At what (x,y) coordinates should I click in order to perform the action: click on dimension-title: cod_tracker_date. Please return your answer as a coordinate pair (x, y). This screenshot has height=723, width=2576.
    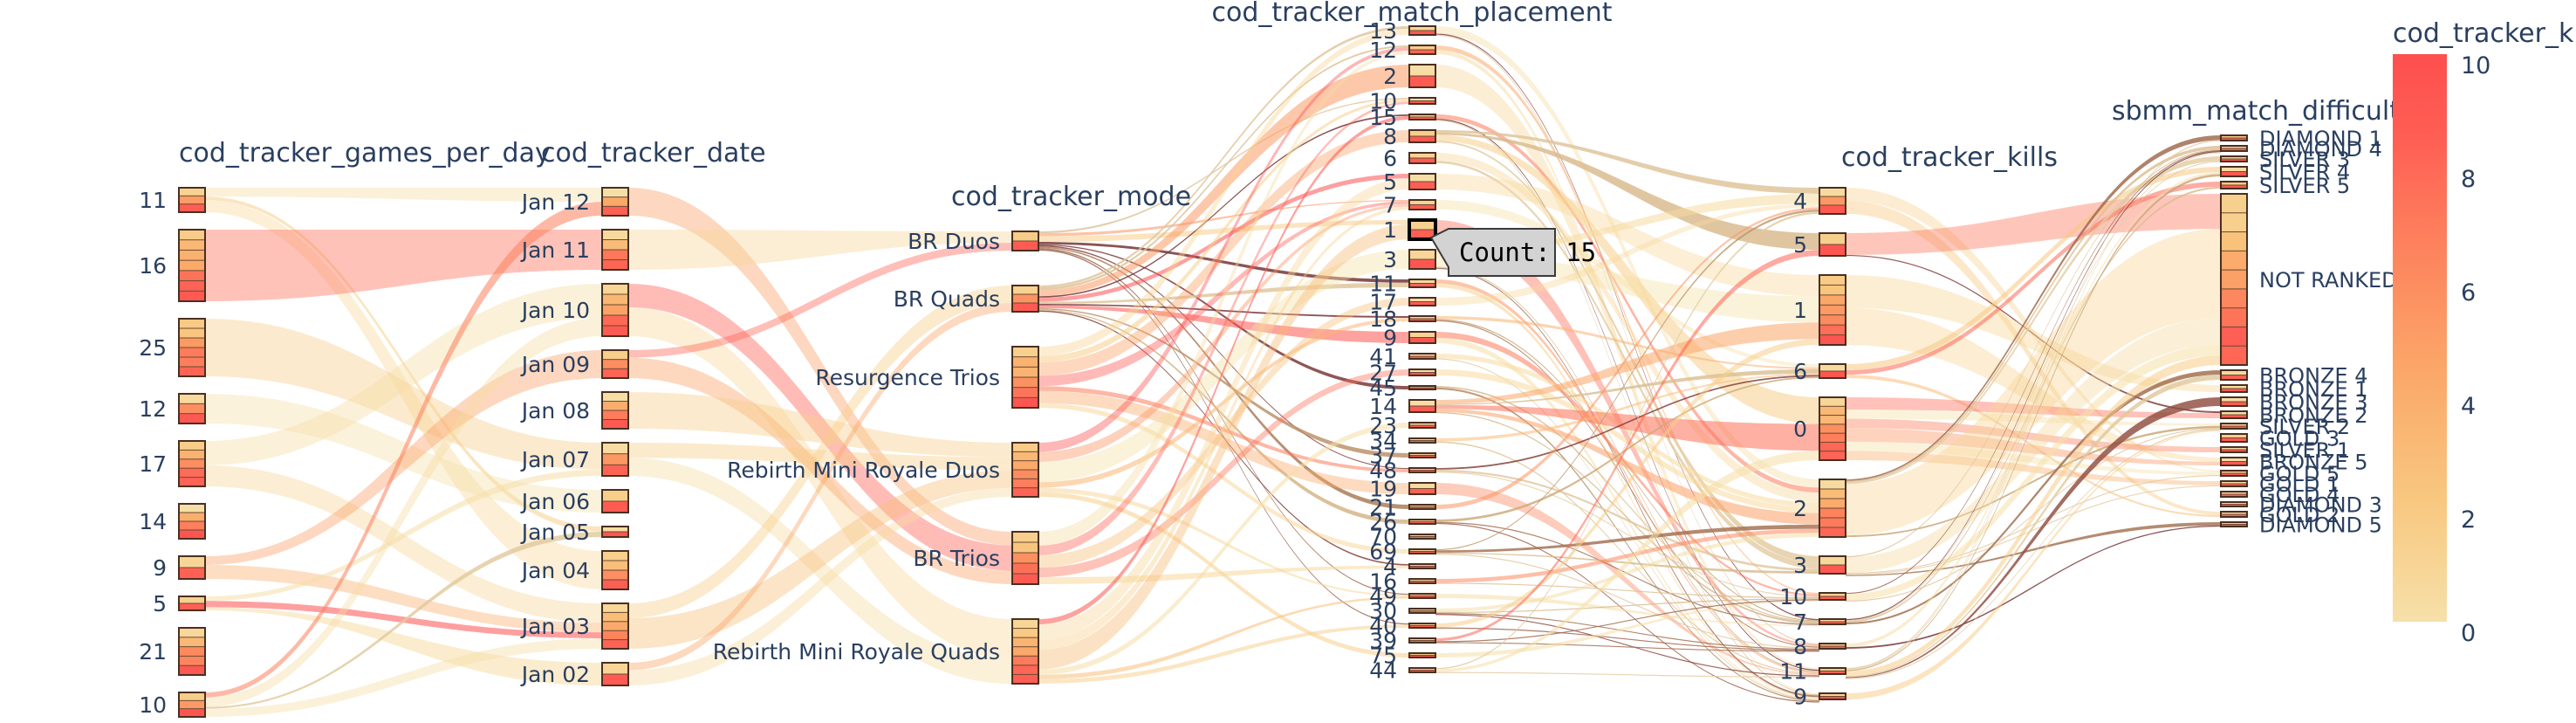
    Looking at the image, I should click on (654, 153).